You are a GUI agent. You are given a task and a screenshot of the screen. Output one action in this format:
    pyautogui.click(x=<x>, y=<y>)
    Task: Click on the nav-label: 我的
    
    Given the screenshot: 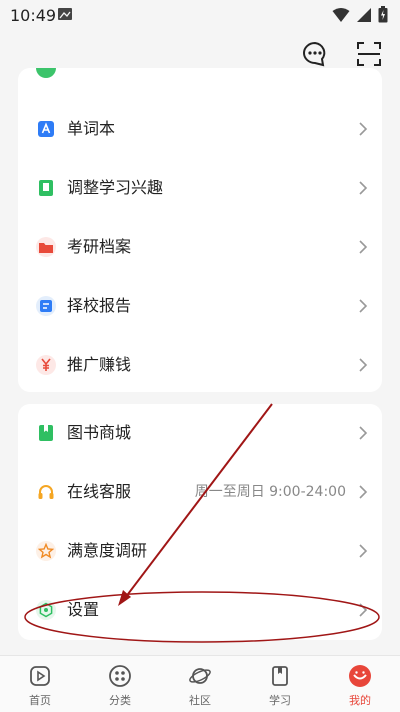 What is the action you would take?
    pyautogui.click(x=360, y=700)
    